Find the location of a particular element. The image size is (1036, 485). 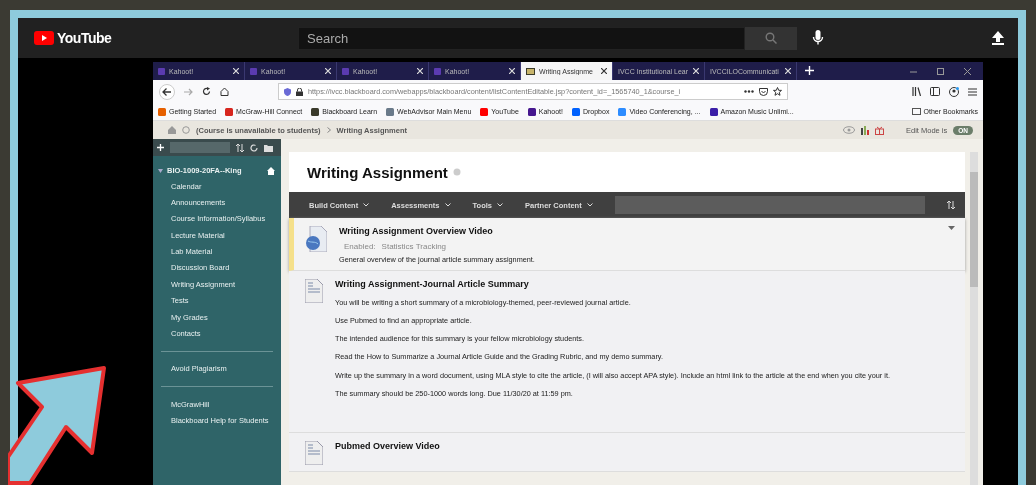

maximize-icon is located at coordinates (940, 71).